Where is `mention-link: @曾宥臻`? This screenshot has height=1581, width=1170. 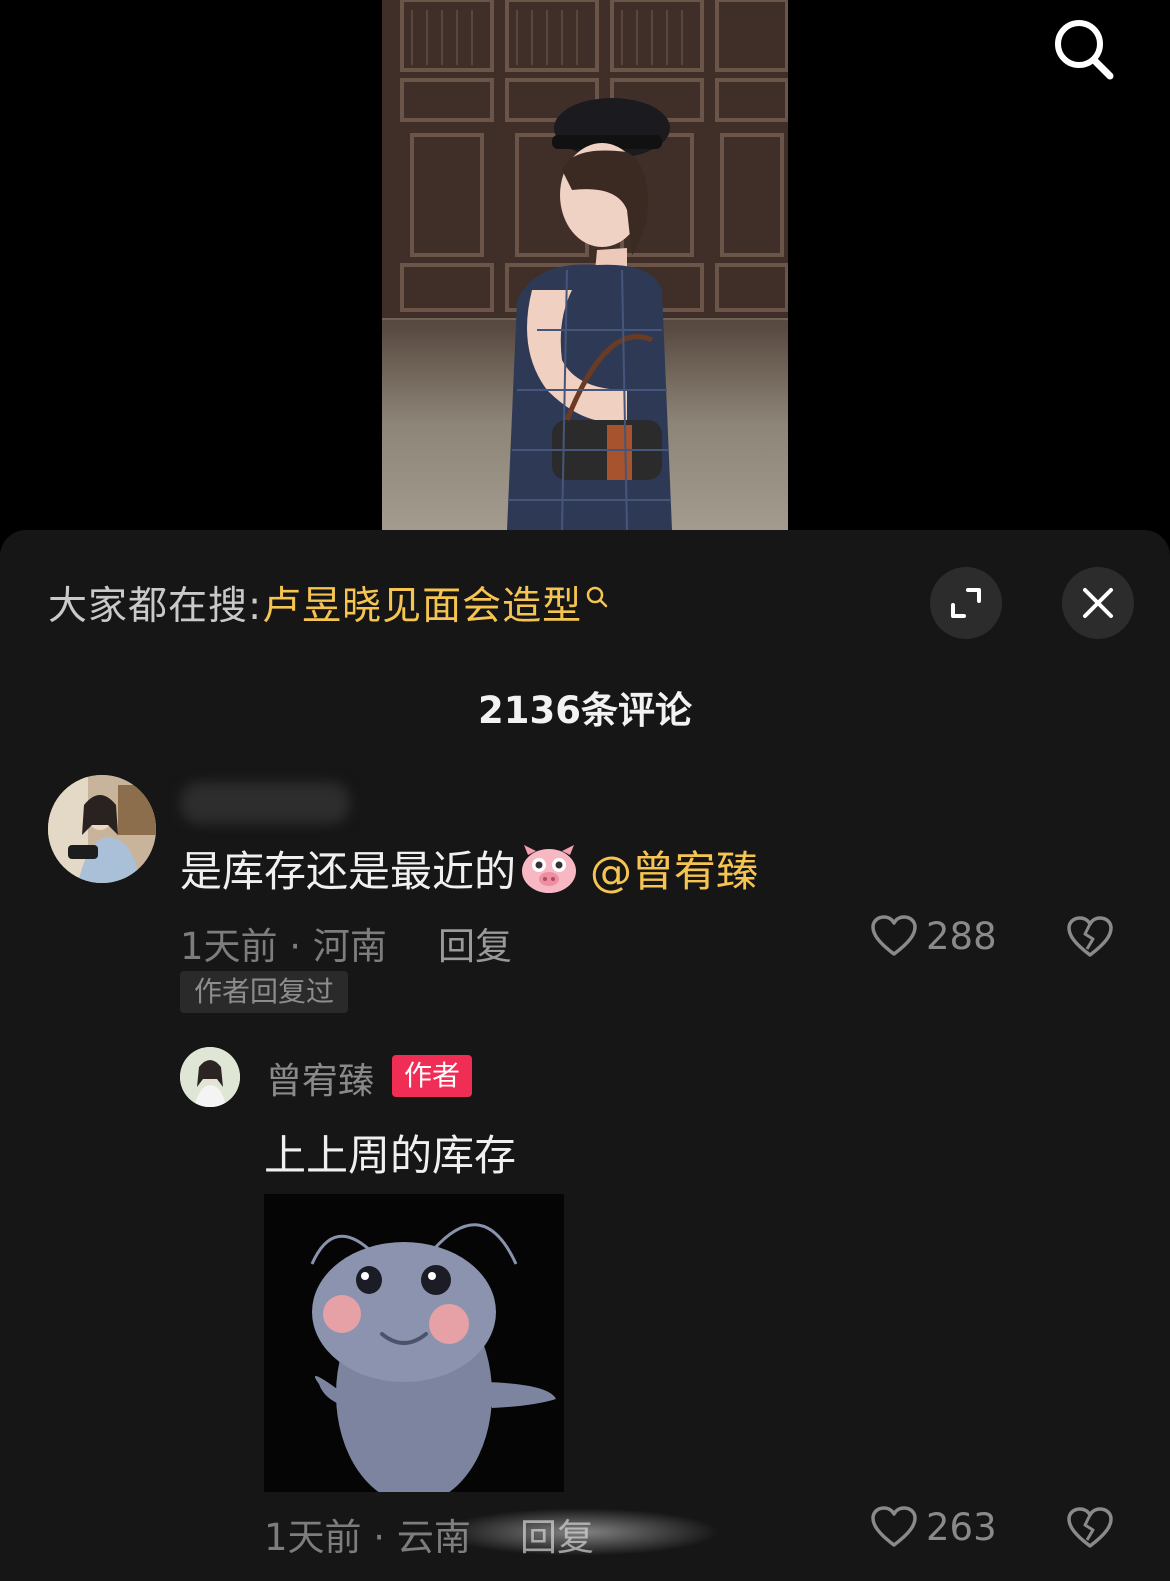
mention-link: @曾宥臻 is located at coordinates (674, 868).